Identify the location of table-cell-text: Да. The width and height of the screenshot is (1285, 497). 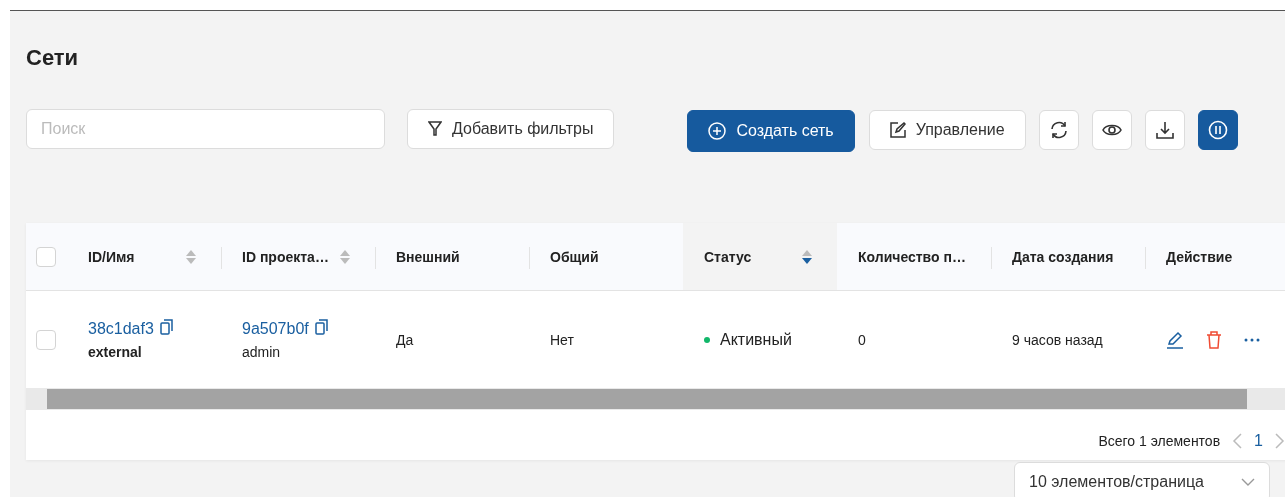
(405, 339).